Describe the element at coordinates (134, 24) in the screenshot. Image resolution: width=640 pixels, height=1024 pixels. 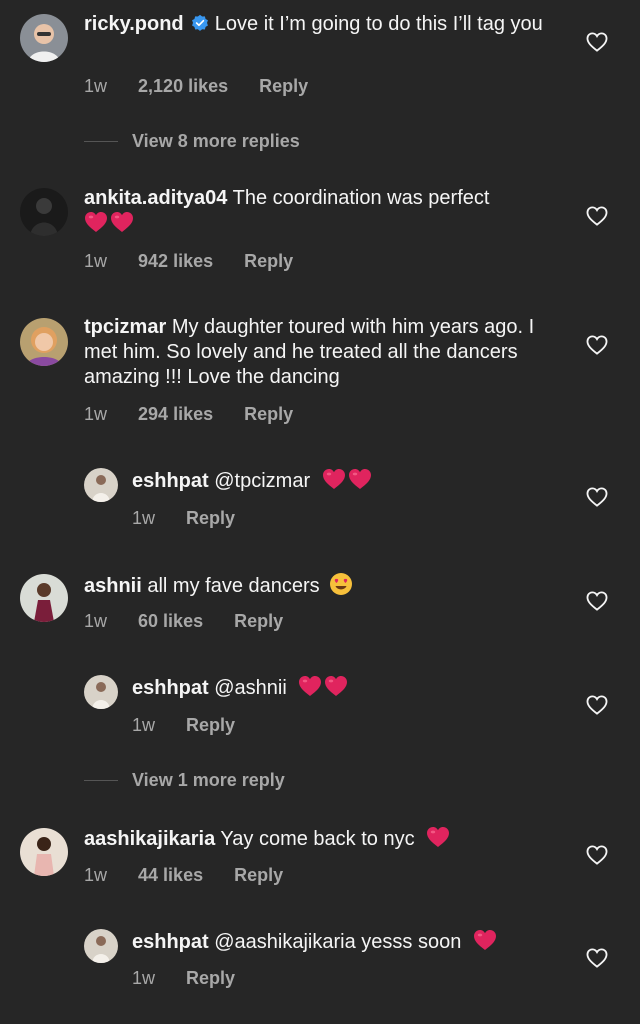
I see `comment-username: ricky.pond` at that location.